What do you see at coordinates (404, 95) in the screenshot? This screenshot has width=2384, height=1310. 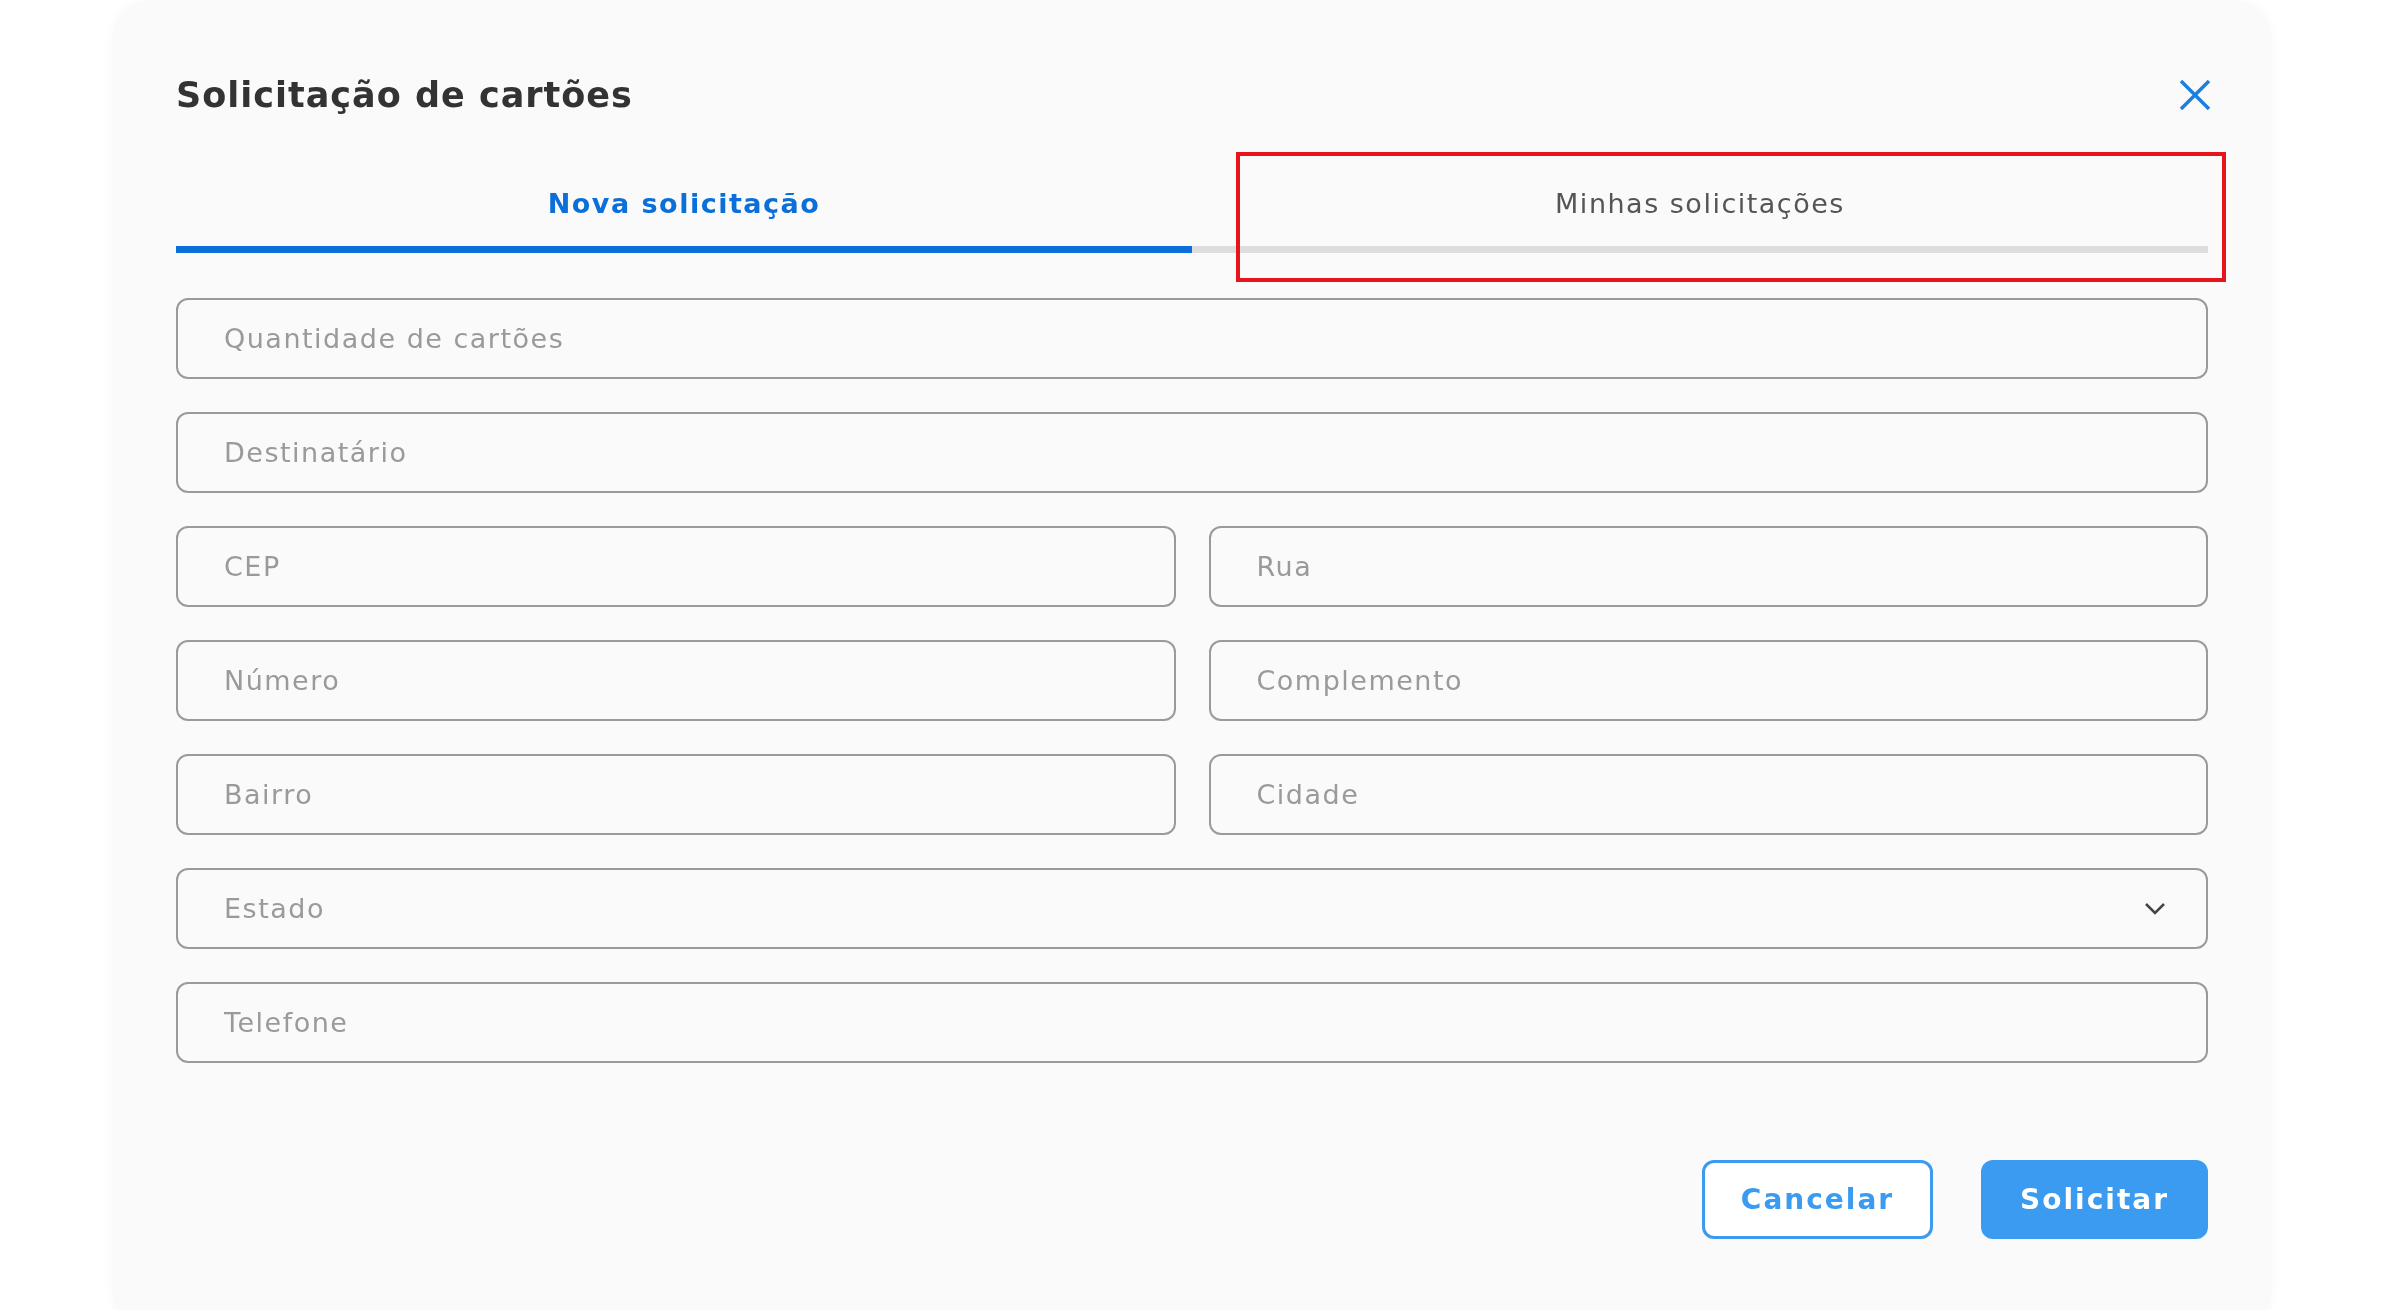 I see `dialog-title: Solicitação de cartões` at bounding box center [404, 95].